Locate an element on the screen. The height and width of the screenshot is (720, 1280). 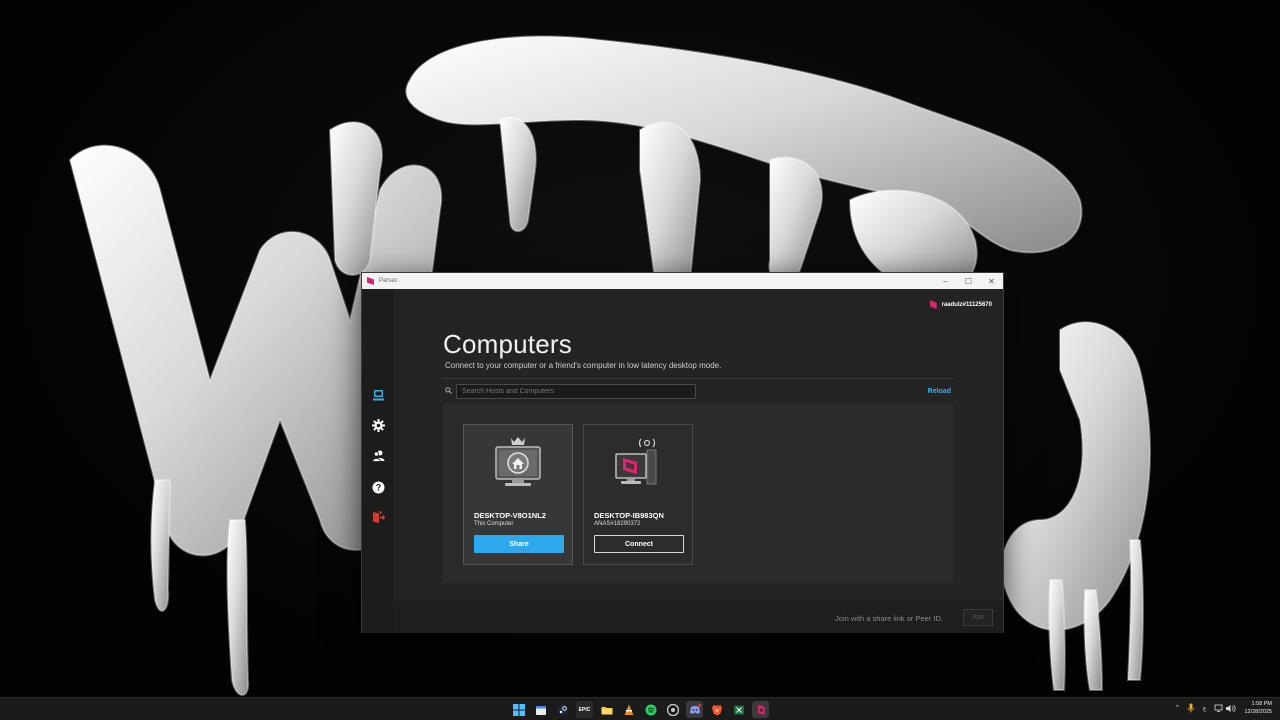
sidebar-item-help: ? is located at coordinates (378, 487).